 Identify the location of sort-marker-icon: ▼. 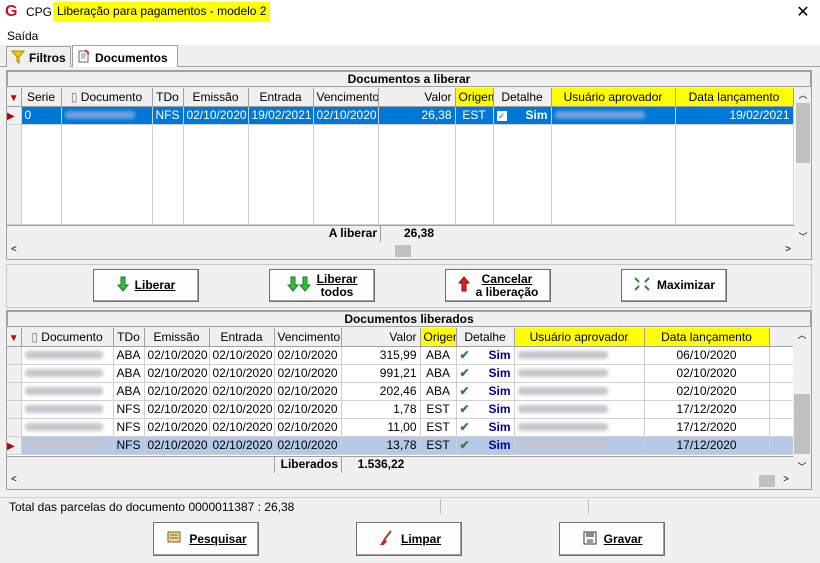
(14, 97).